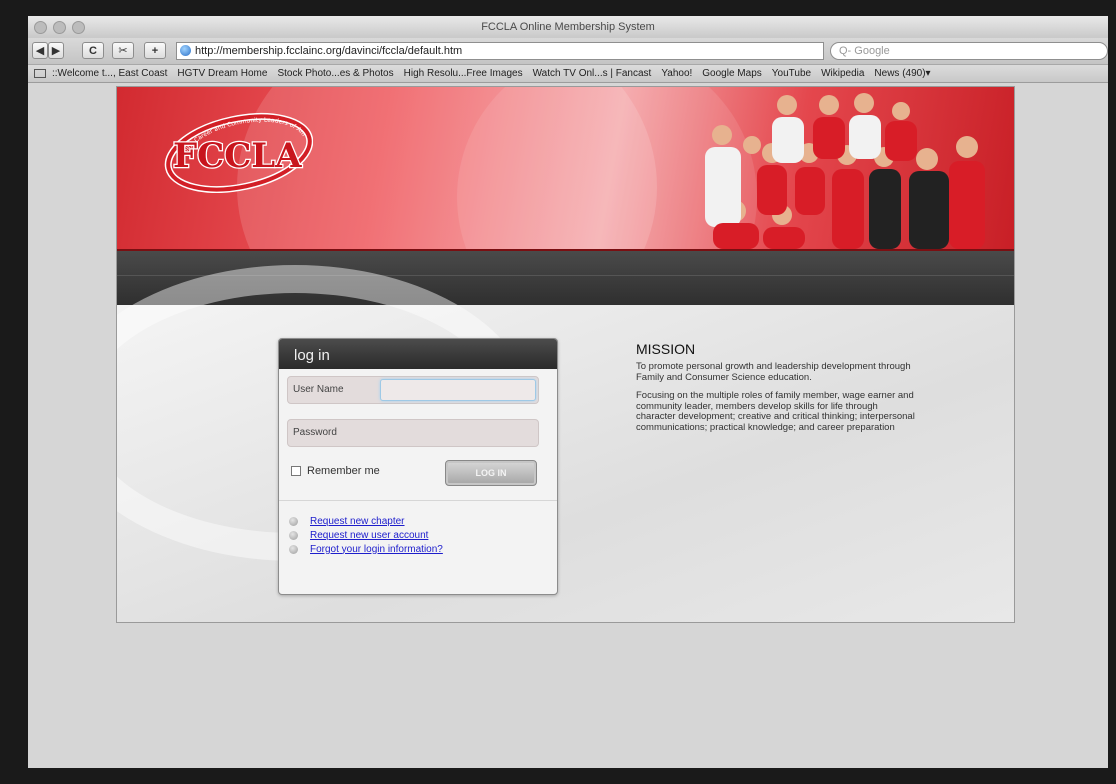  I want to click on remember-label: Remember me, so click(343, 471).